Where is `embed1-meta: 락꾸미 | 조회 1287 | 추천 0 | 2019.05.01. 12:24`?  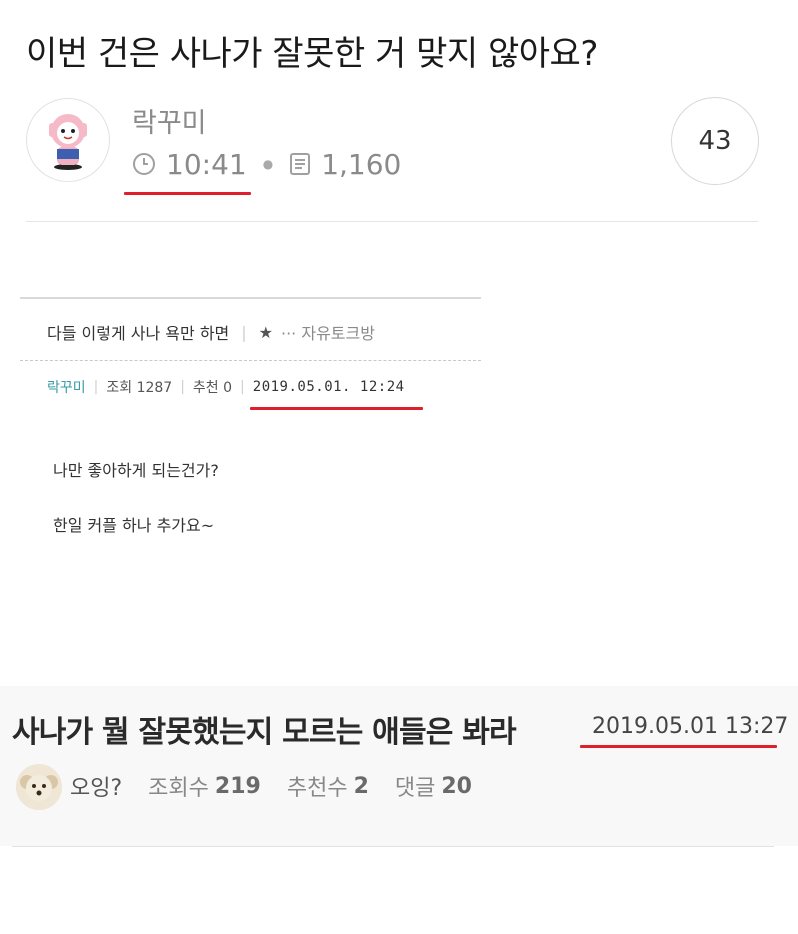 embed1-meta: 락꾸미 | 조회 1287 | 추천 0 | 2019.05.01. 12:24 is located at coordinates (226, 387).